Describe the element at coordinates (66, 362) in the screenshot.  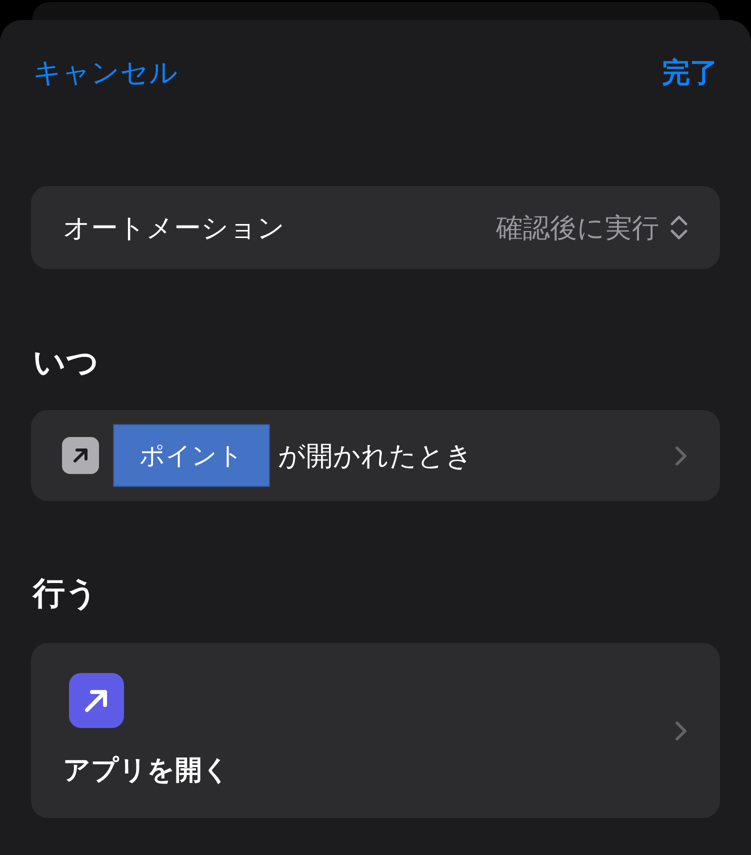
I see `section-heading: いつ` at that location.